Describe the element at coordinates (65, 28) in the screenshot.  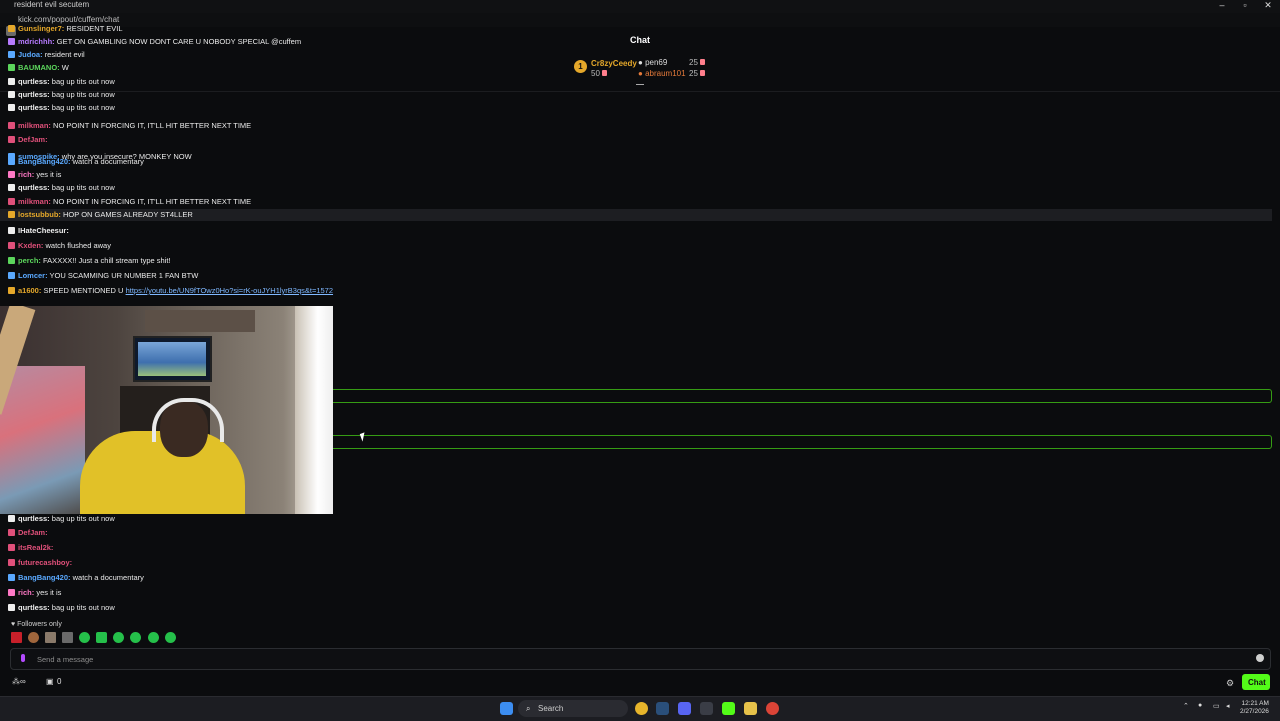
I see `chat-message: Gunslinger7: RESIDENT EVIL` at that location.